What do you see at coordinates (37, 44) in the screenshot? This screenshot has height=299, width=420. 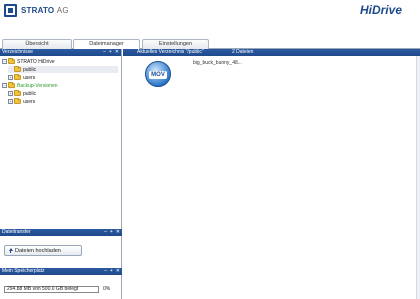 I see `tab-uebersicht: Übersicht` at bounding box center [37, 44].